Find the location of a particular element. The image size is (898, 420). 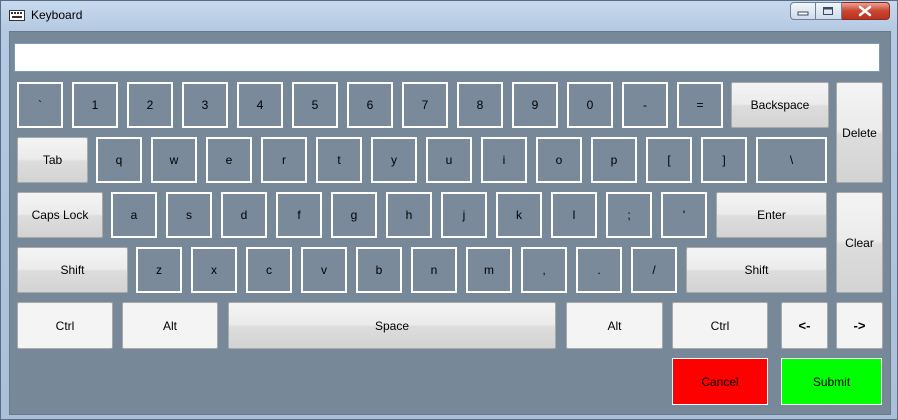

key-o: o is located at coordinates (559, 160).